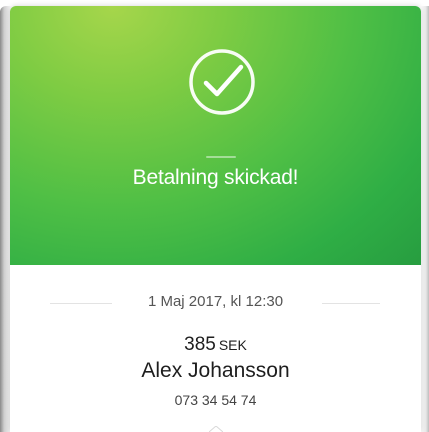 This screenshot has height=432, width=429. Describe the element at coordinates (215, 400) in the screenshot. I see `recipient-phone: 073 34 54 74` at that location.